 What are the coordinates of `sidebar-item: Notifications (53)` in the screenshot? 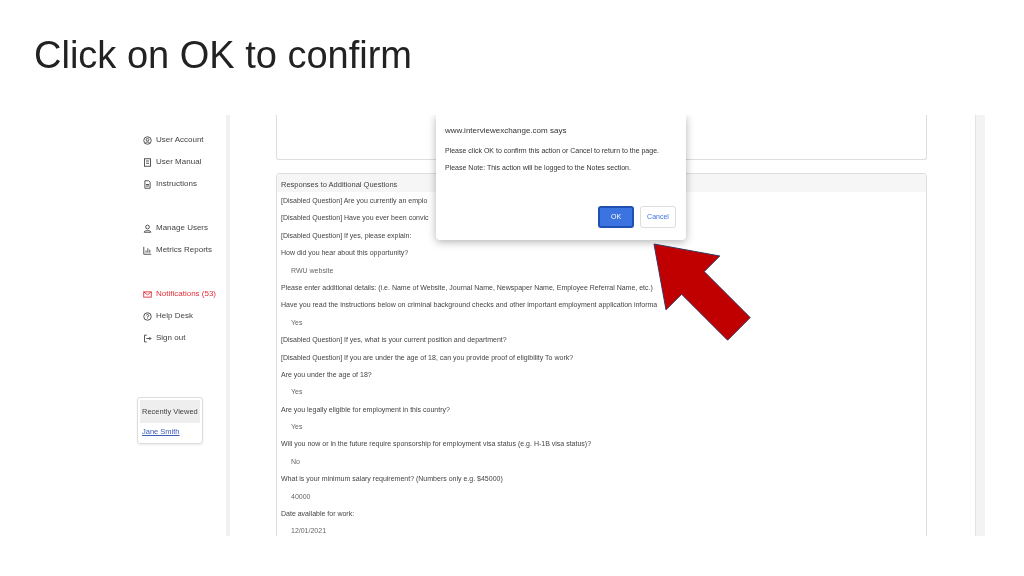 It's located at (180, 294).